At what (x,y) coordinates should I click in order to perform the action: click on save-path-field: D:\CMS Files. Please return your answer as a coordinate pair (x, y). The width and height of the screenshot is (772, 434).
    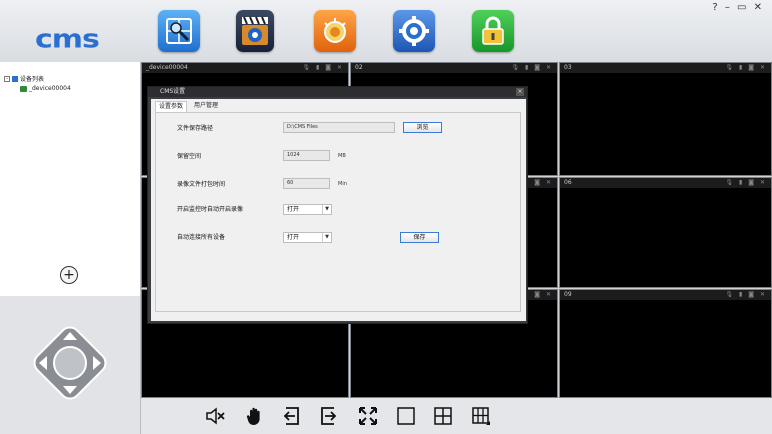
    Looking at the image, I should click on (339, 127).